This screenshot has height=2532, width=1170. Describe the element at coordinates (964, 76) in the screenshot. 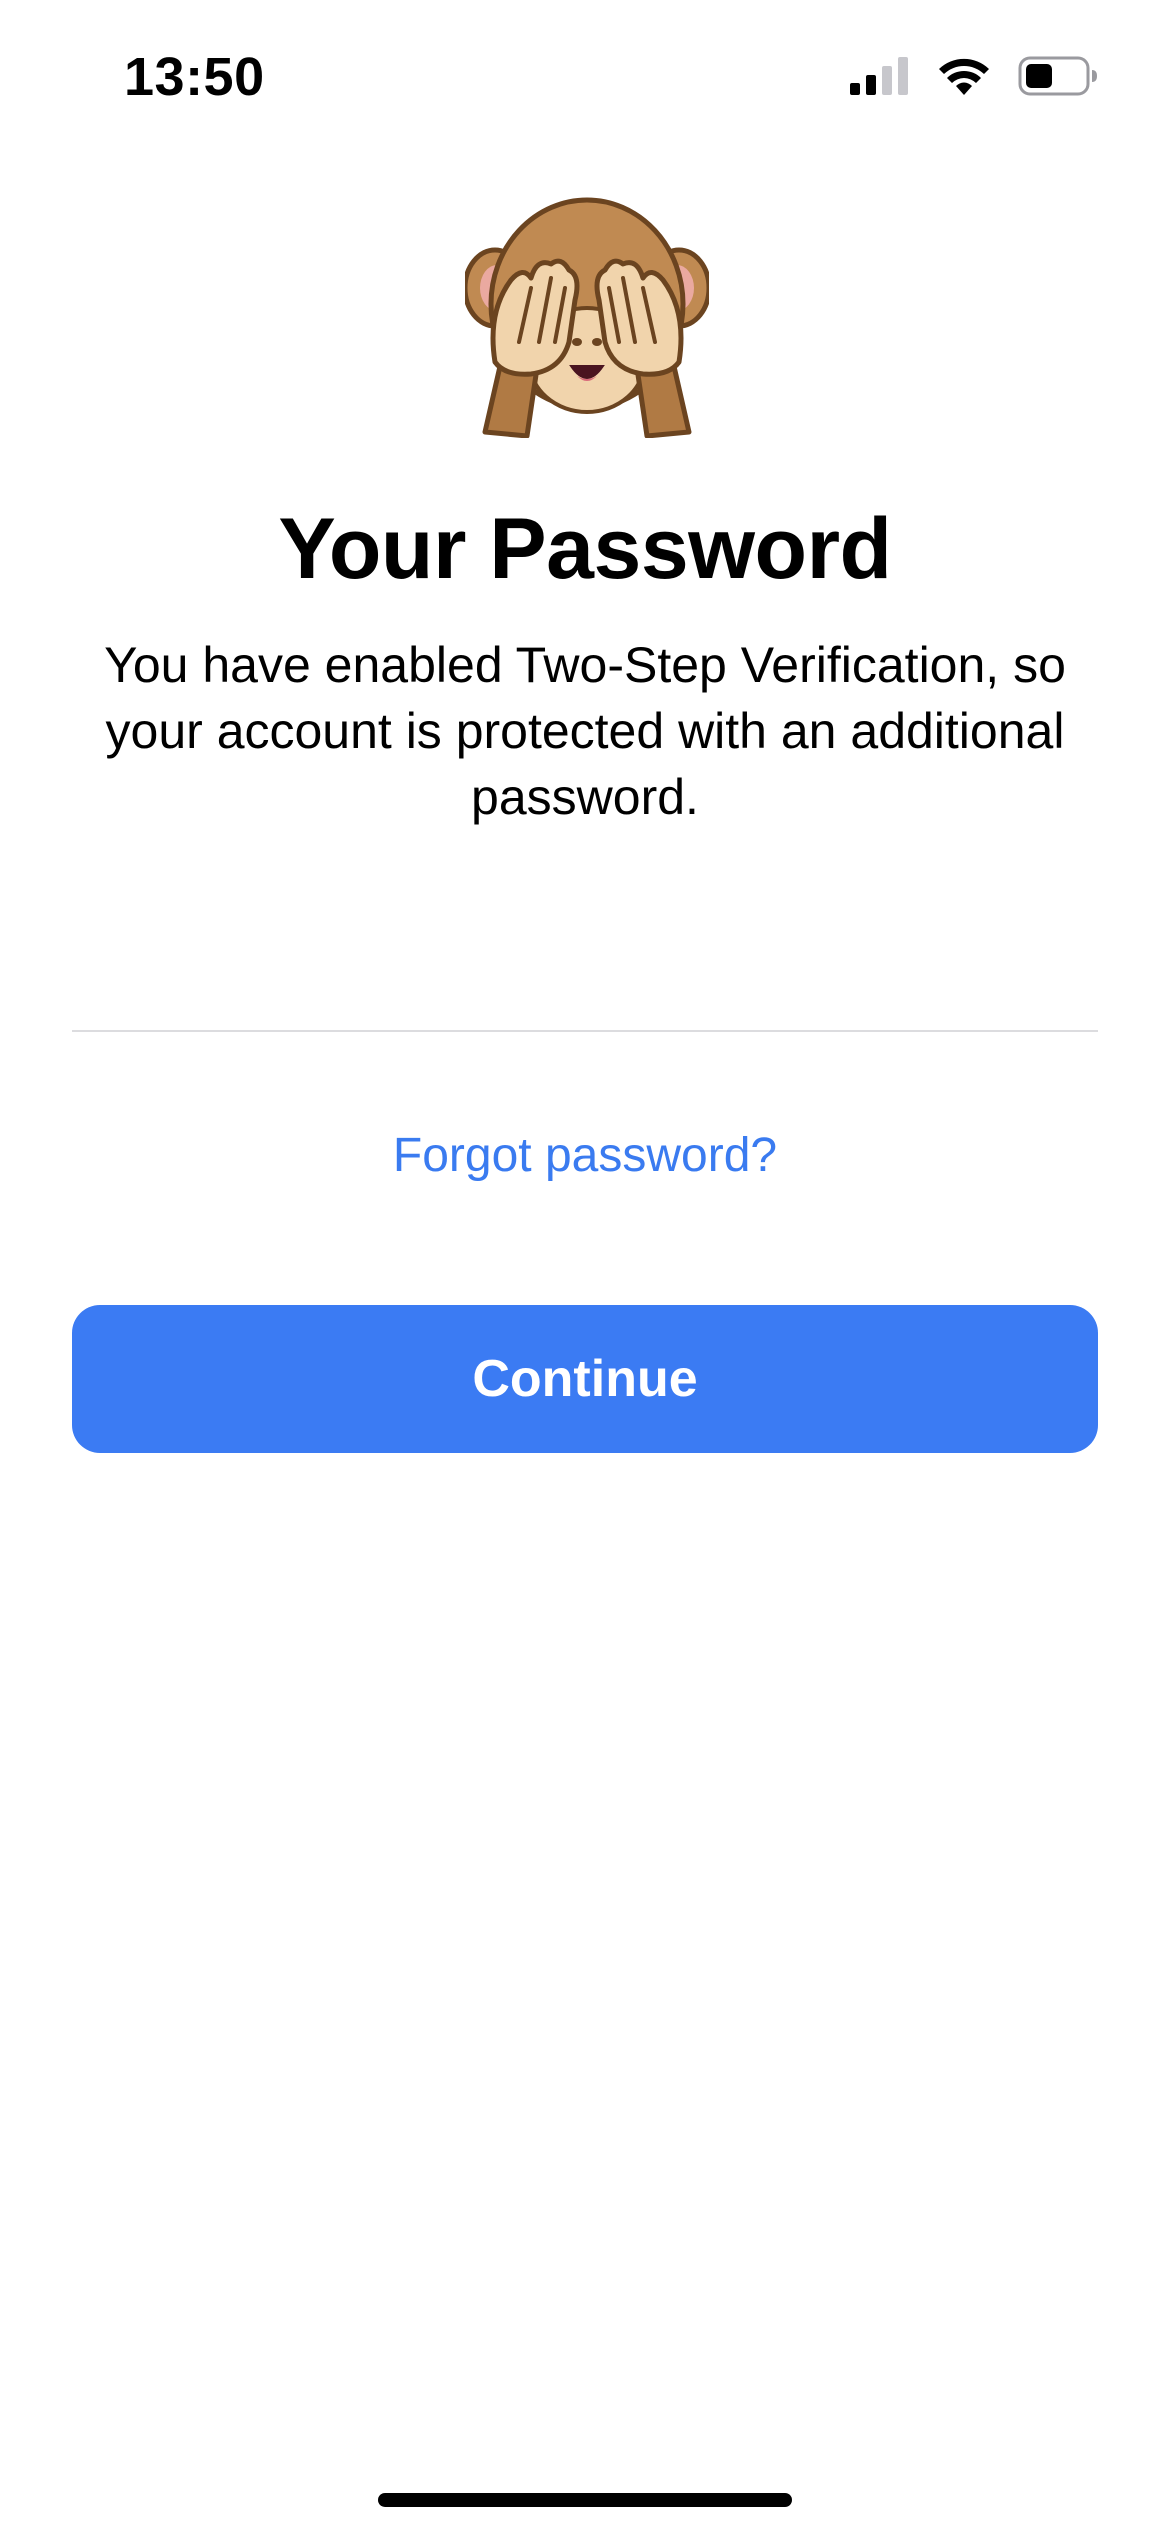

I see `wifi-icon` at that location.